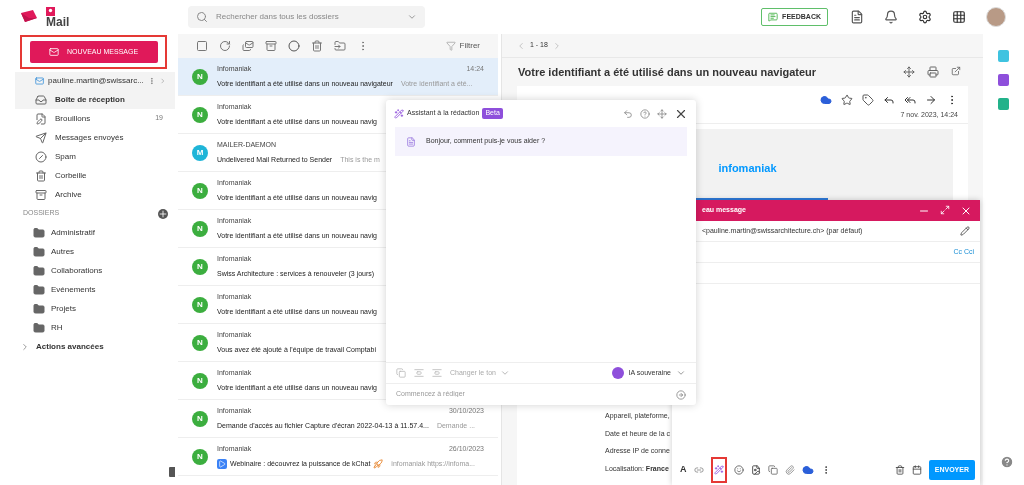  I want to click on folder-item: Administratif, so click(87, 232).